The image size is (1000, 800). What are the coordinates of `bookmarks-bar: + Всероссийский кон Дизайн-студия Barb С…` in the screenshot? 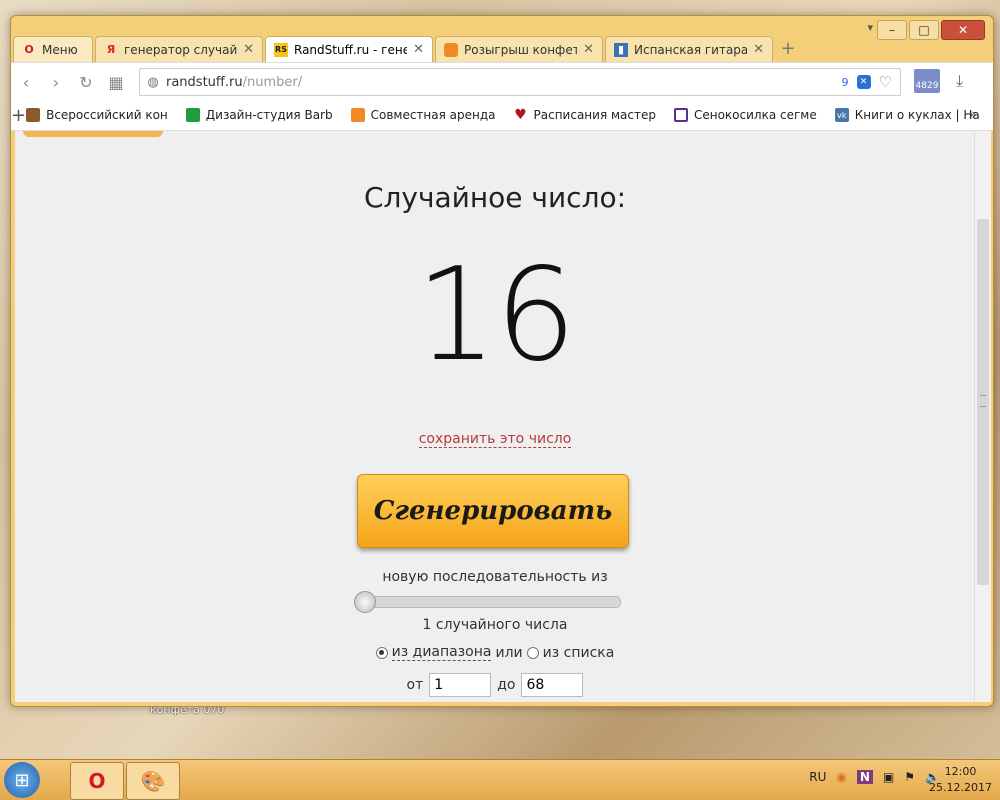 It's located at (502, 115).